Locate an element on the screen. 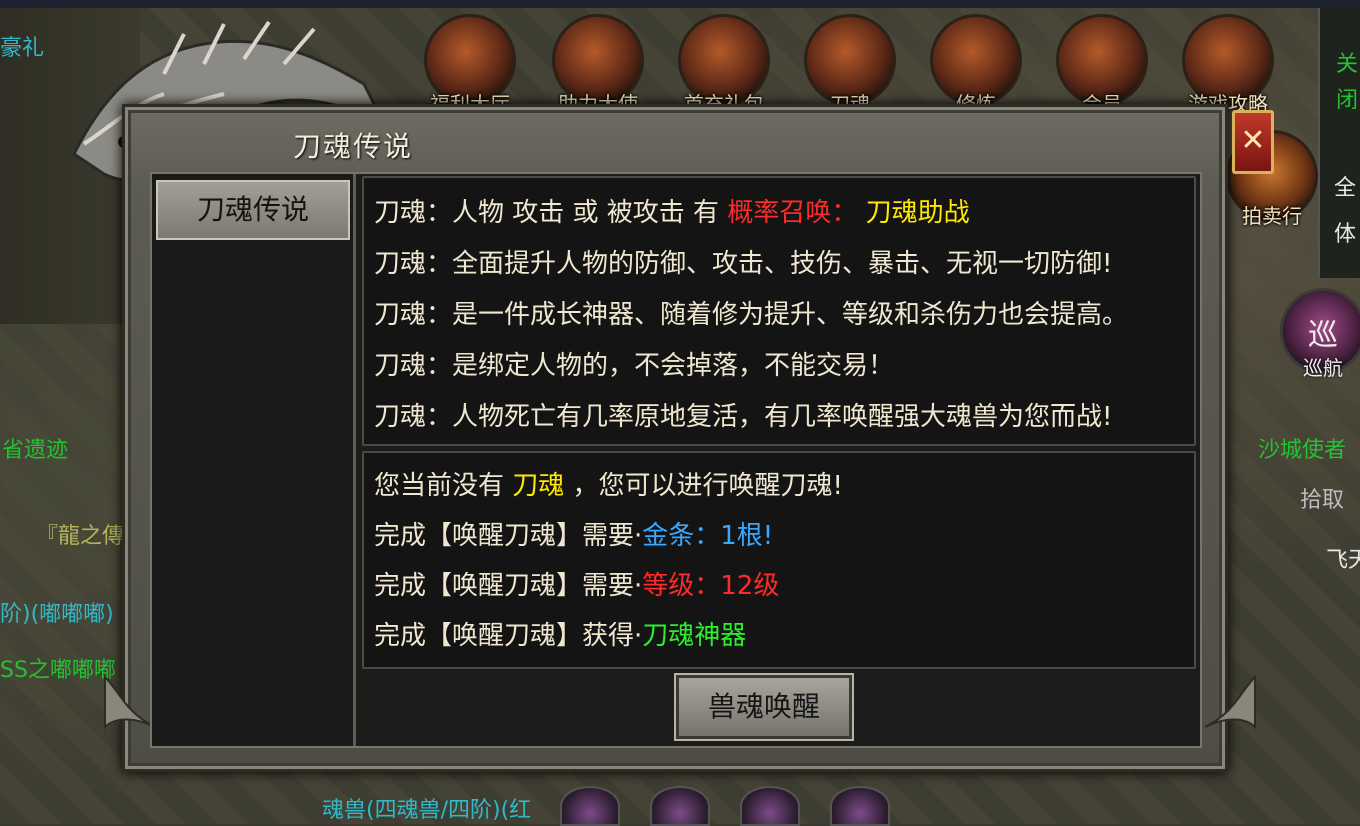  top-menu-icon: 游戏攻略 is located at coordinates (1228, 65).